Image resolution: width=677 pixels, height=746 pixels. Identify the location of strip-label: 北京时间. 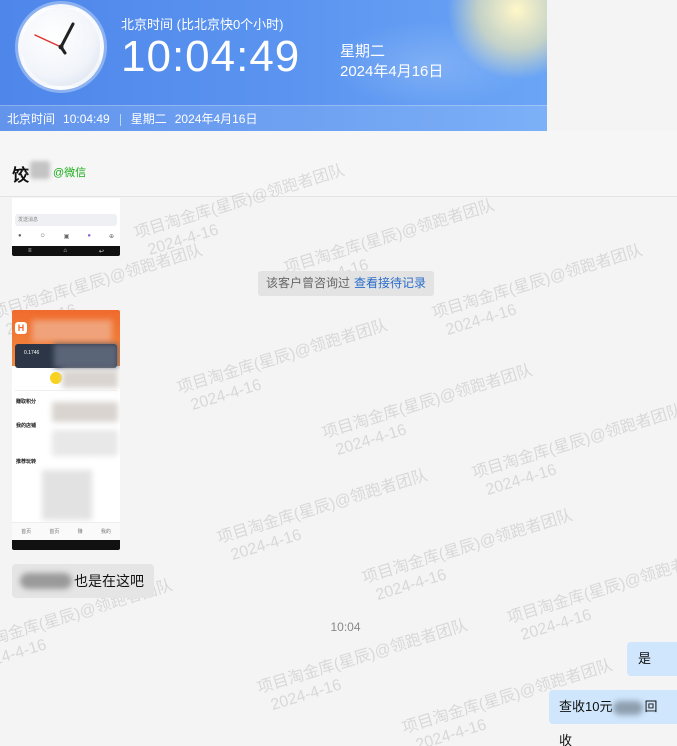
(31, 119).